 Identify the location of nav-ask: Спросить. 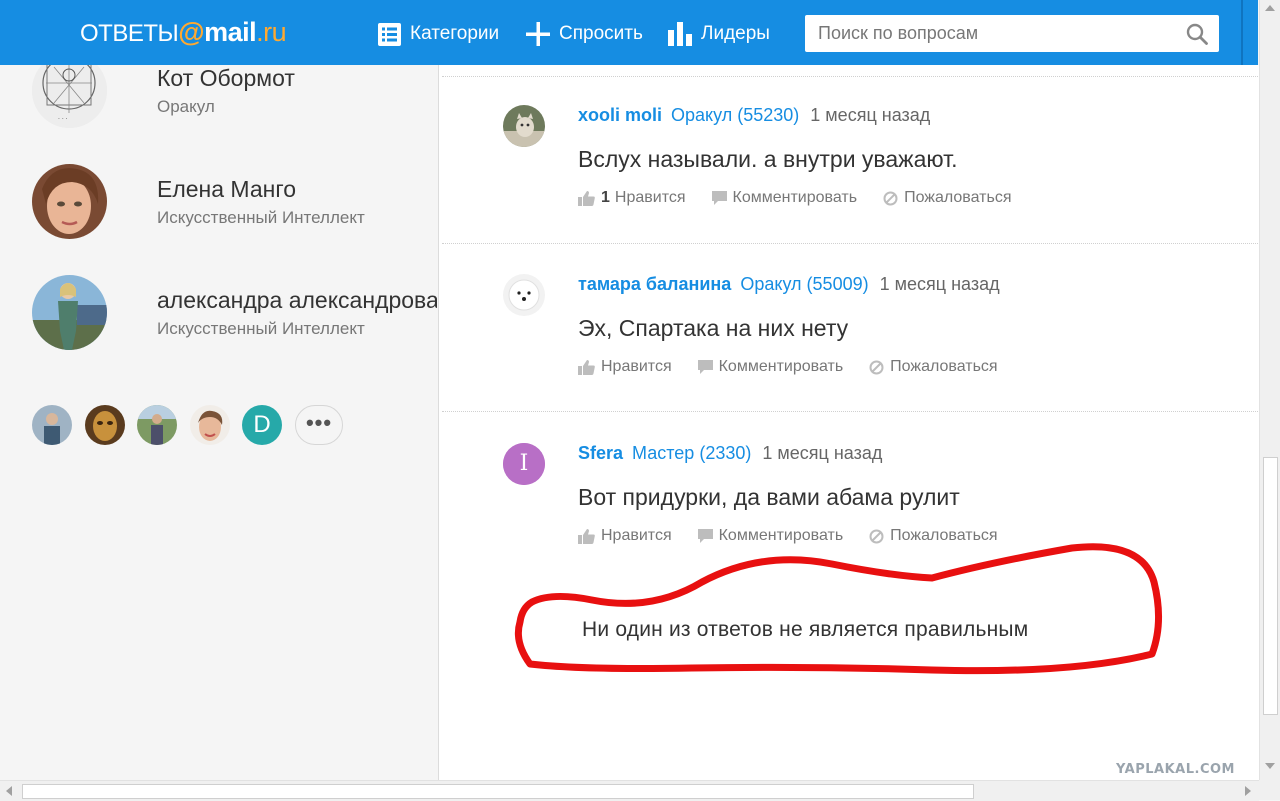
(584, 34).